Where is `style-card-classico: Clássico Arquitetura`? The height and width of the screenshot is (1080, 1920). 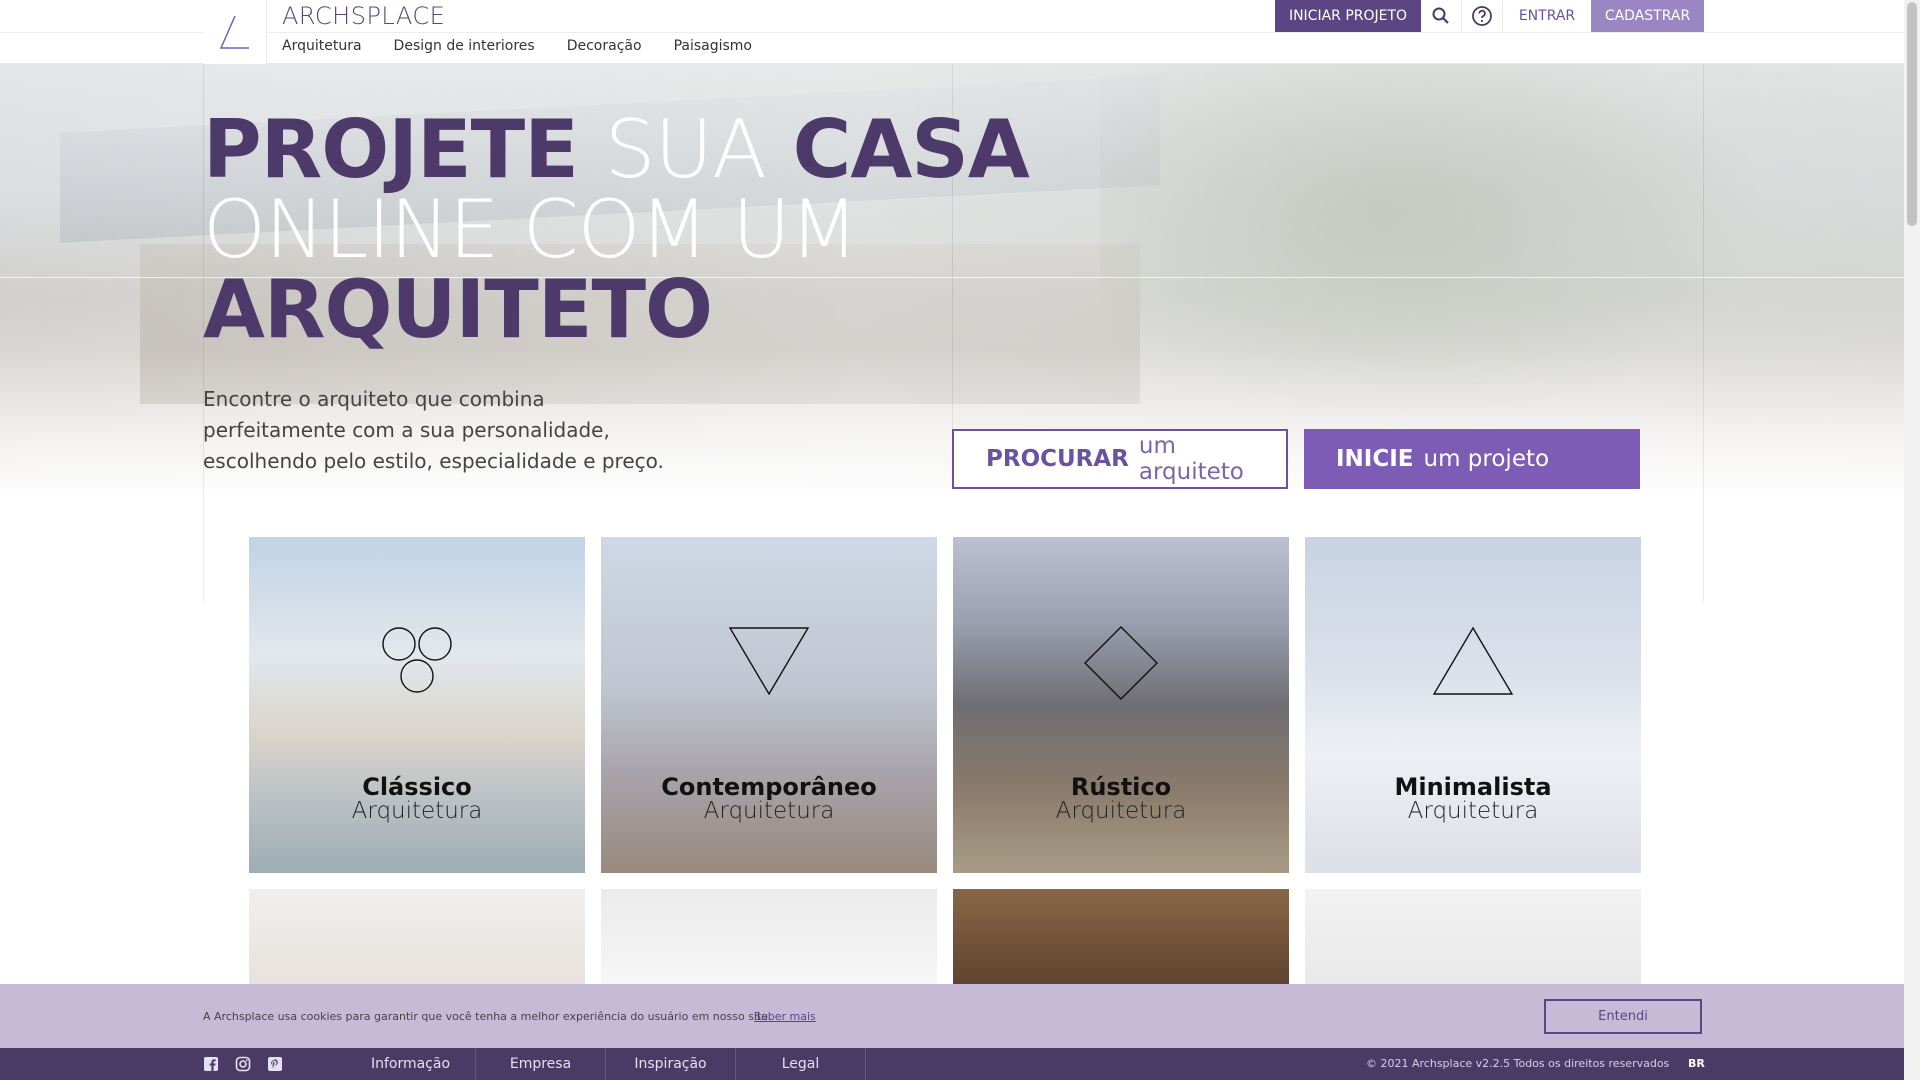 style-card-classico: Clássico Arquitetura is located at coordinates (417, 705).